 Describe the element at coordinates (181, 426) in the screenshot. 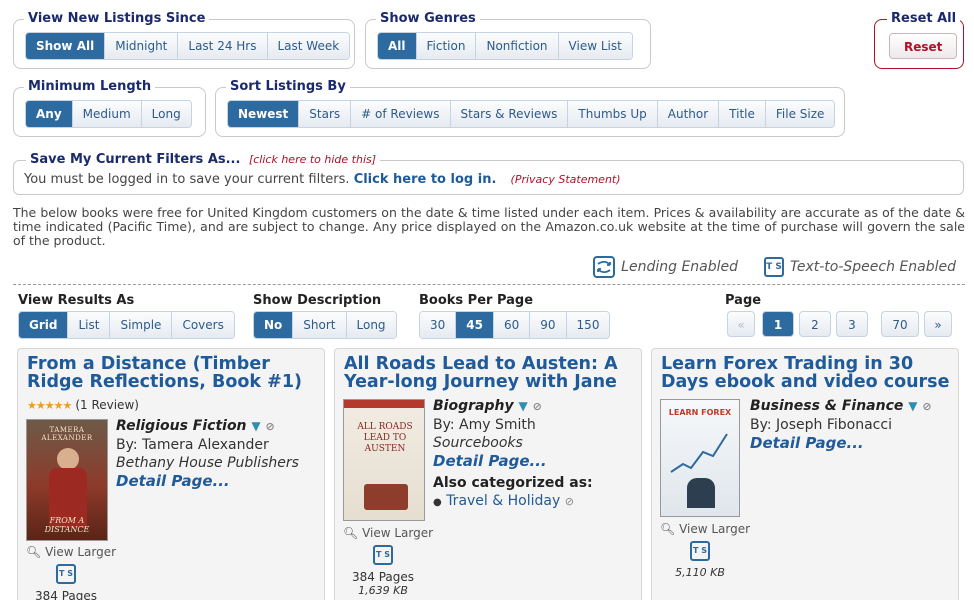

I see `category-link: Religious Fiction` at that location.